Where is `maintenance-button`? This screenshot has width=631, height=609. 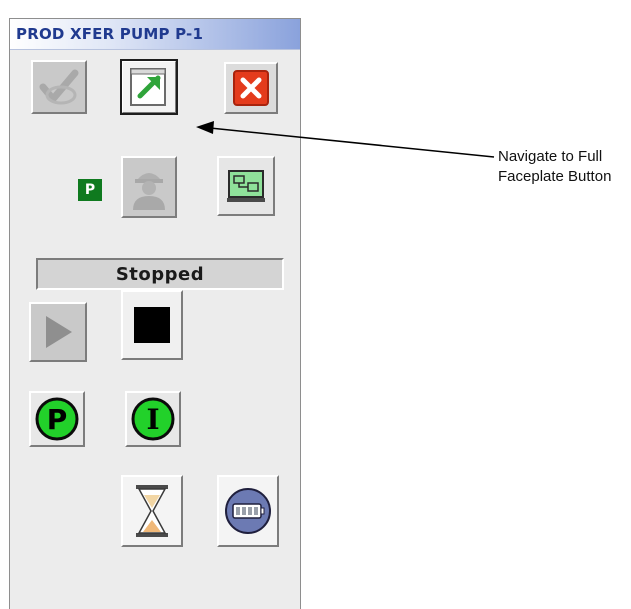 maintenance-button is located at coordinates (248, 511).